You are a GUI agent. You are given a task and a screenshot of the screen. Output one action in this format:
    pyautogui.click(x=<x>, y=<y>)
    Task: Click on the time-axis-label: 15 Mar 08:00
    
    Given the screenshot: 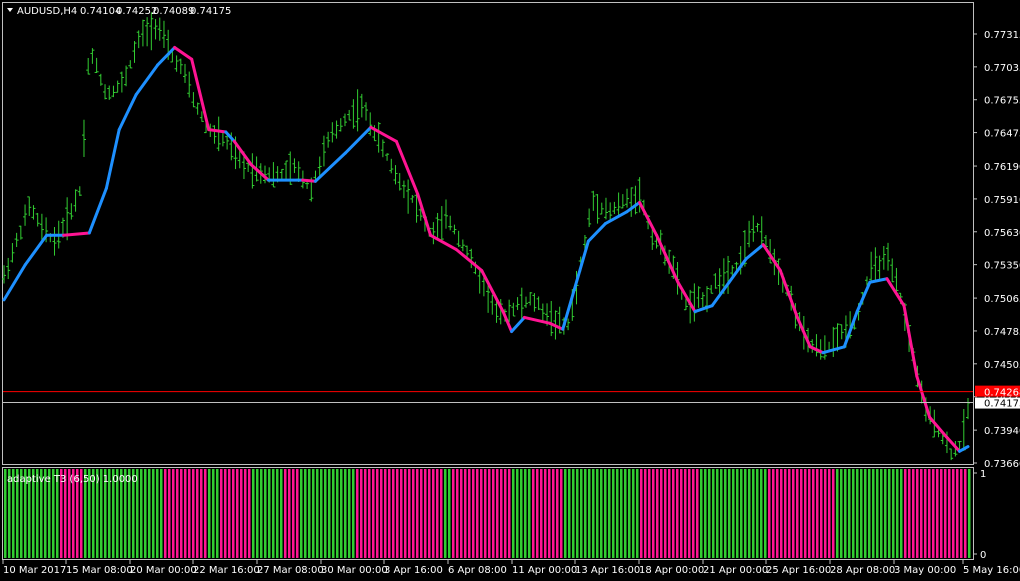 What is the action you would take?
    pyautogui.click(x=99, y=570)
    